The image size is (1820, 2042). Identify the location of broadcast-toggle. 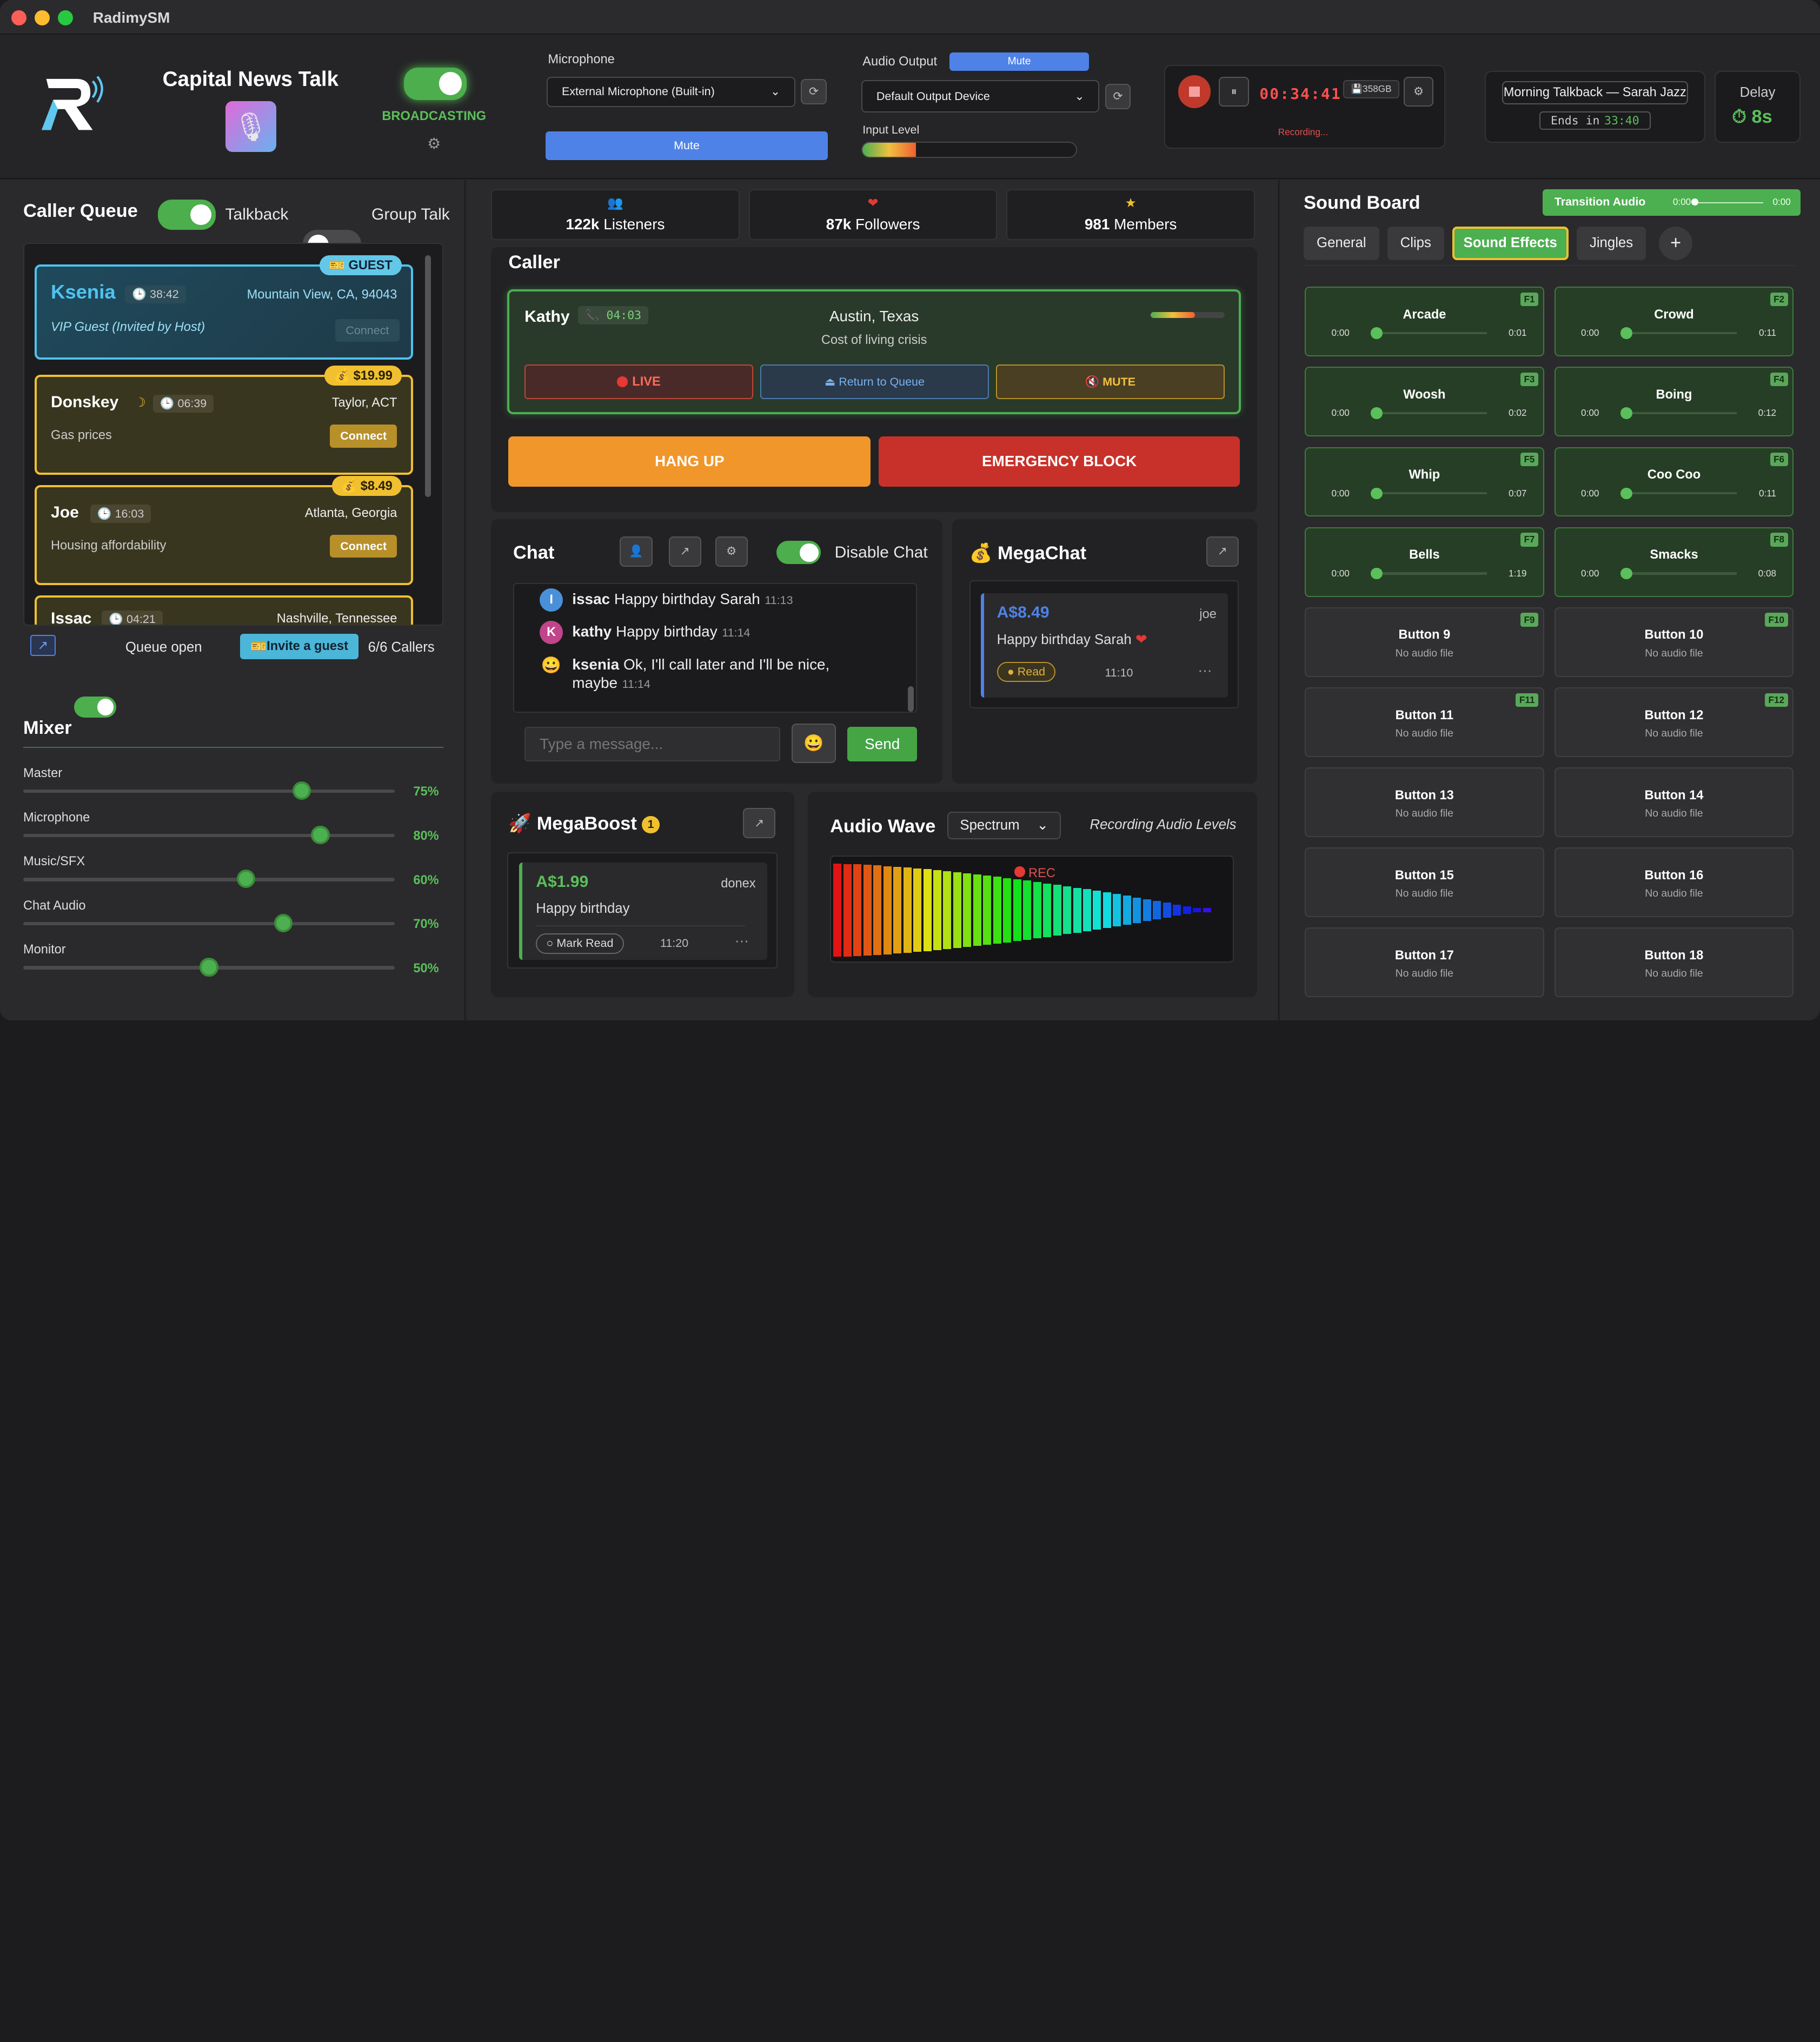
(436, 83).